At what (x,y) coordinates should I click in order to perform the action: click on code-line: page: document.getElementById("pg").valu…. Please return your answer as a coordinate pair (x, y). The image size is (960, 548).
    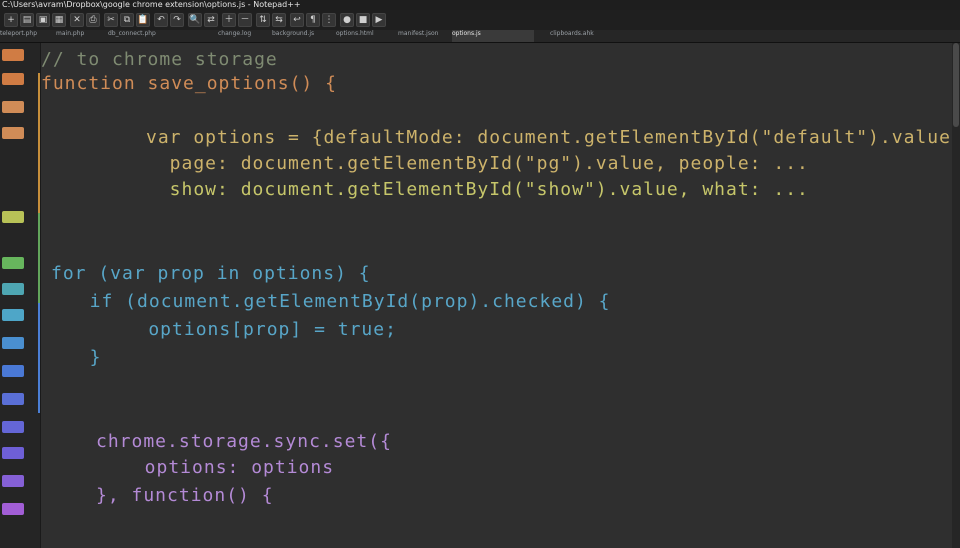
    Looking at the image, I should click on (477, 163).